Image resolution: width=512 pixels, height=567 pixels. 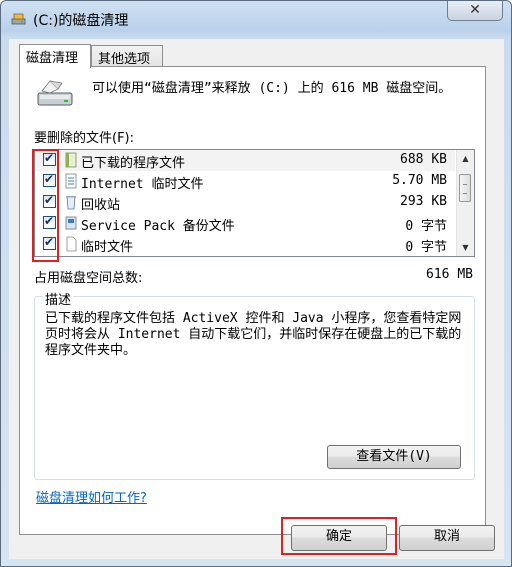 I want to click on files-to-delete-label: 要删除的文件(F):, so click(x=84, y=138).